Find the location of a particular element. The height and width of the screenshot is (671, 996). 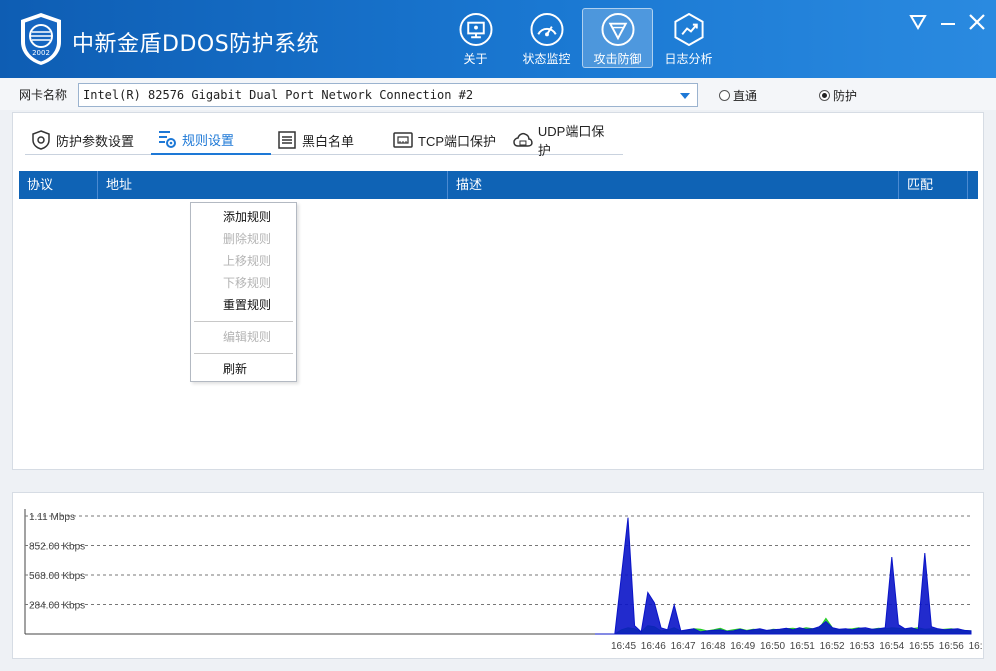

col-description: 描述 is located at coordinates (673, 185).